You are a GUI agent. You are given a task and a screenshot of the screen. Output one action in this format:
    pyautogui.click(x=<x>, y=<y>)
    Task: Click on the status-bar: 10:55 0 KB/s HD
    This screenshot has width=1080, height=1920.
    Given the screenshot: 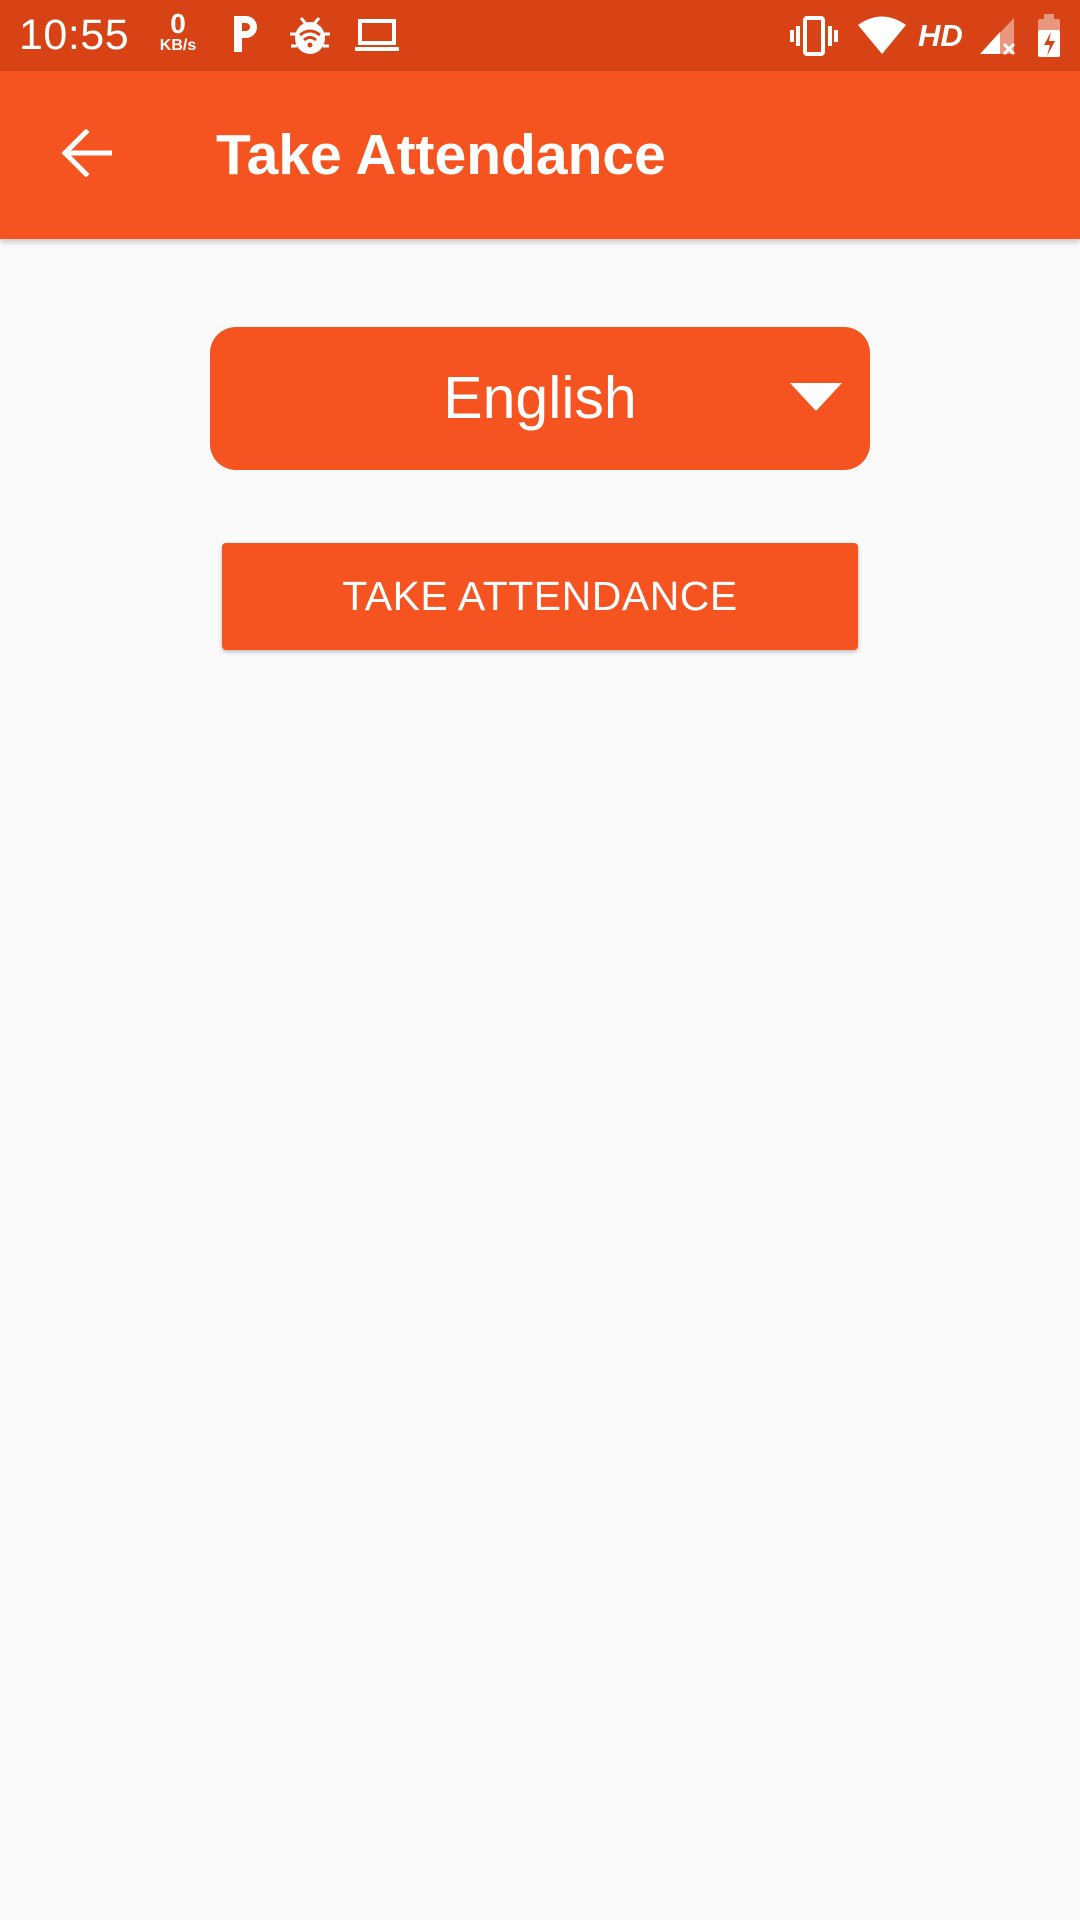 What is the action you would take?
    pyautogui.click(x=540, y=35)
    